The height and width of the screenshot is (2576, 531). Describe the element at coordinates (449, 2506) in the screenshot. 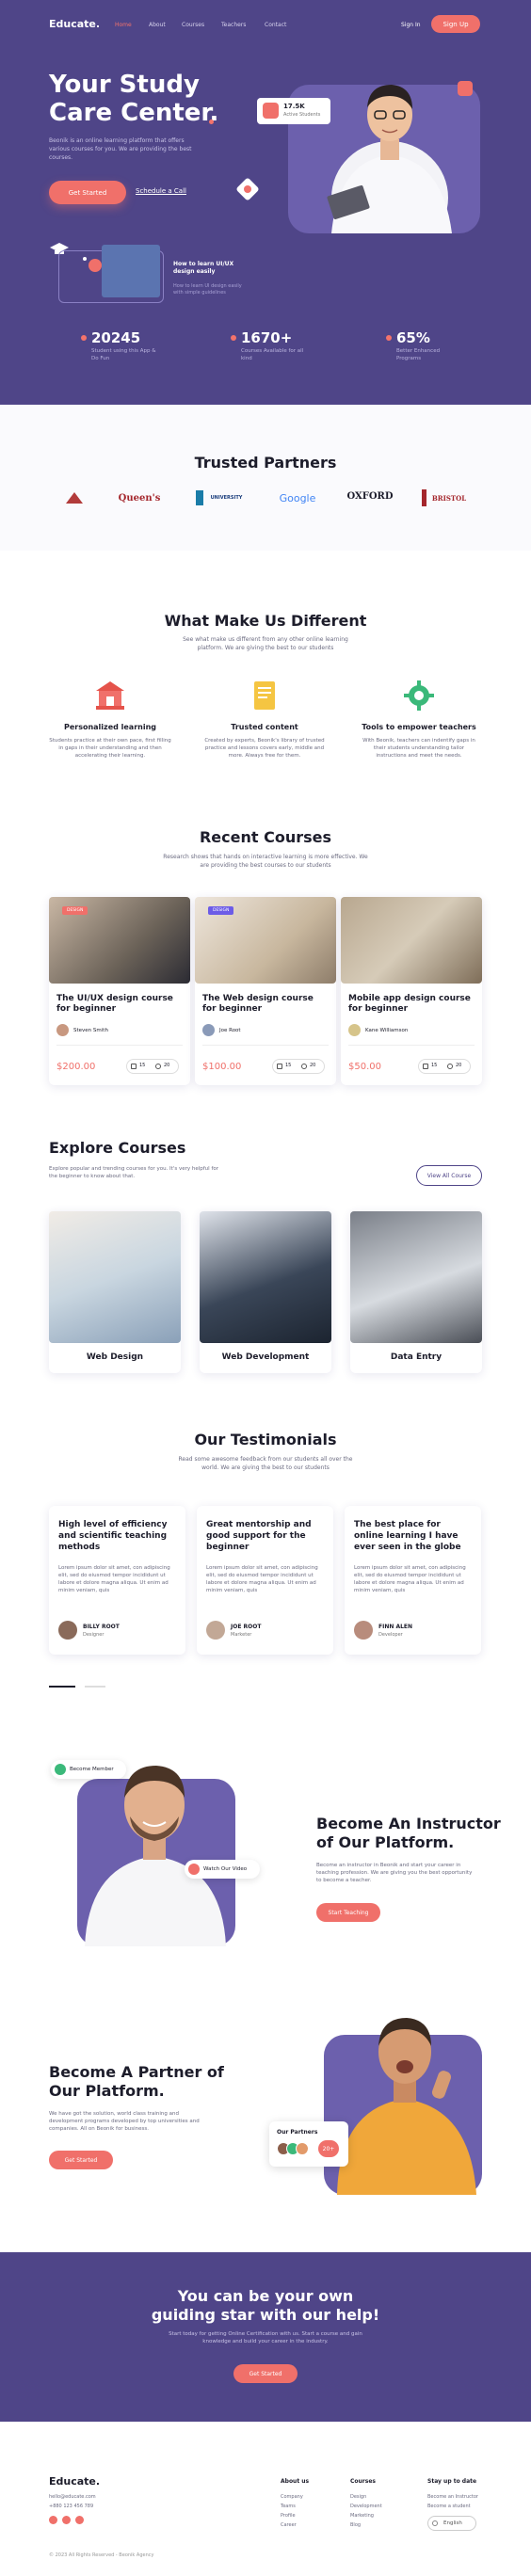

I see `footer-link-become-student: Become a student` at that location.